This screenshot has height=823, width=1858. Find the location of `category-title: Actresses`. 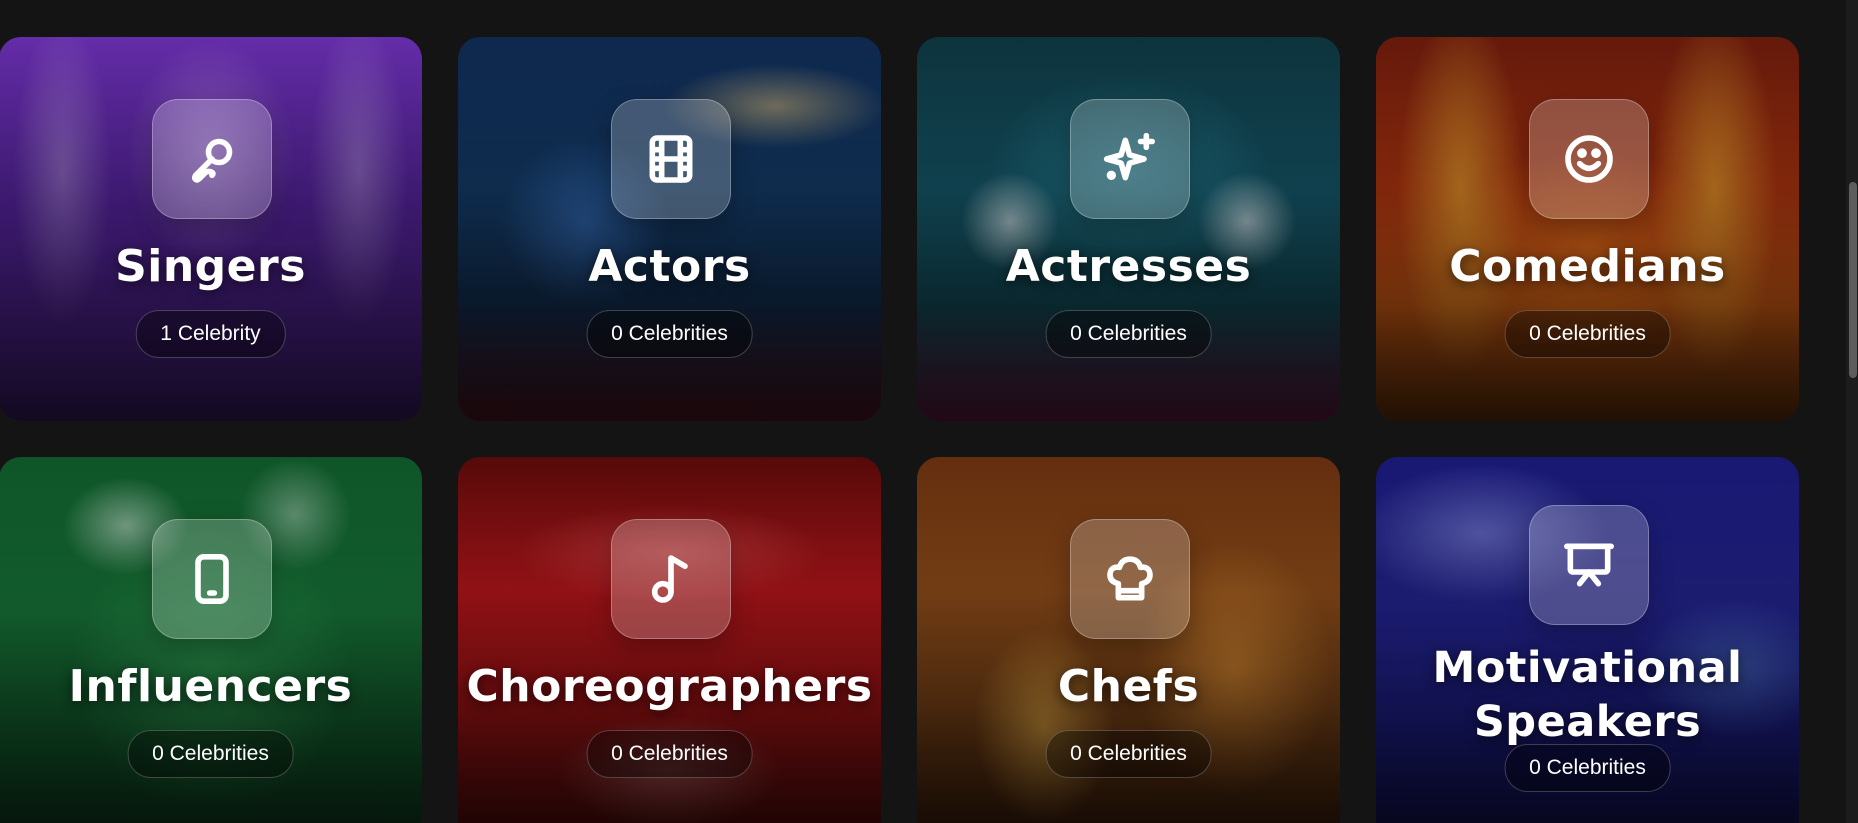

category-title: Actresses is located at coordinates (1128, 266).